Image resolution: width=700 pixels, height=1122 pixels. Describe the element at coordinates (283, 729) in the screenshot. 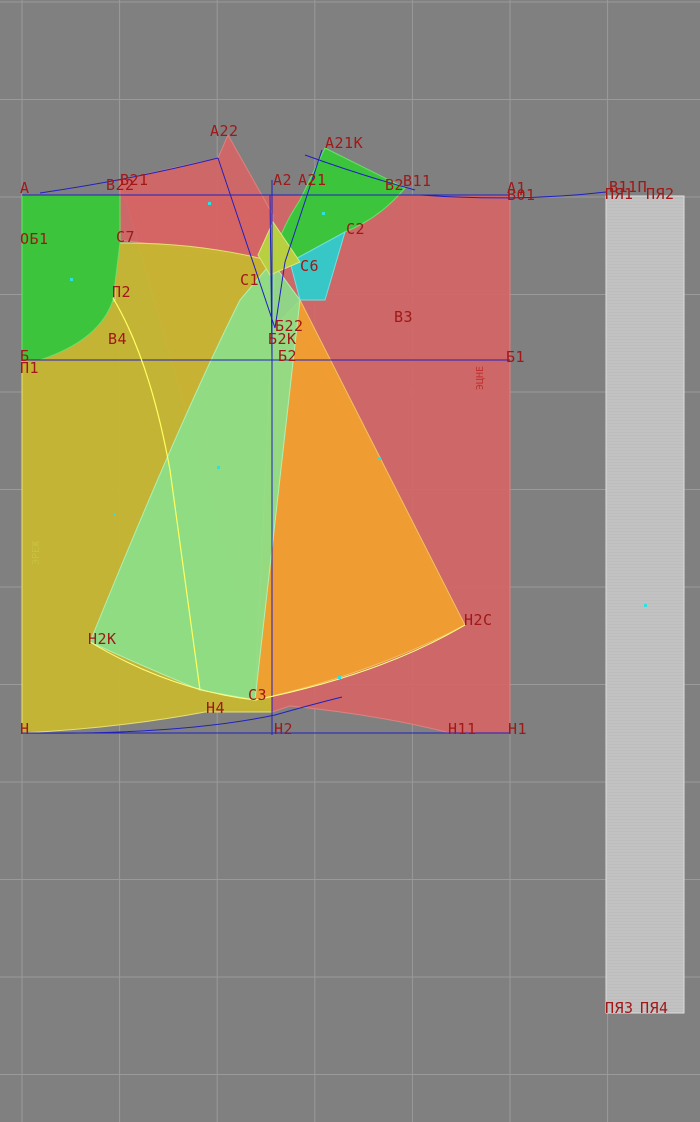

I see `point-label-h2: H2` at that location.